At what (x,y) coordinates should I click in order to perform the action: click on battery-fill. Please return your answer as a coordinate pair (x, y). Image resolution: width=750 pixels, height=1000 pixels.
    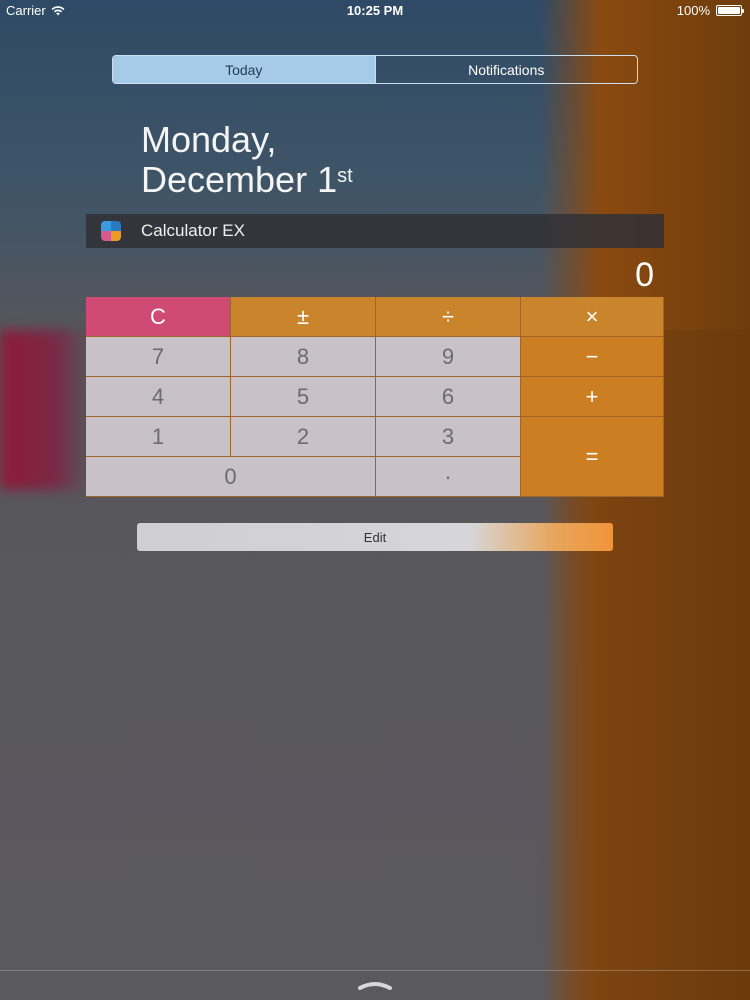
    Looking at the image, I should click on (729, 10).